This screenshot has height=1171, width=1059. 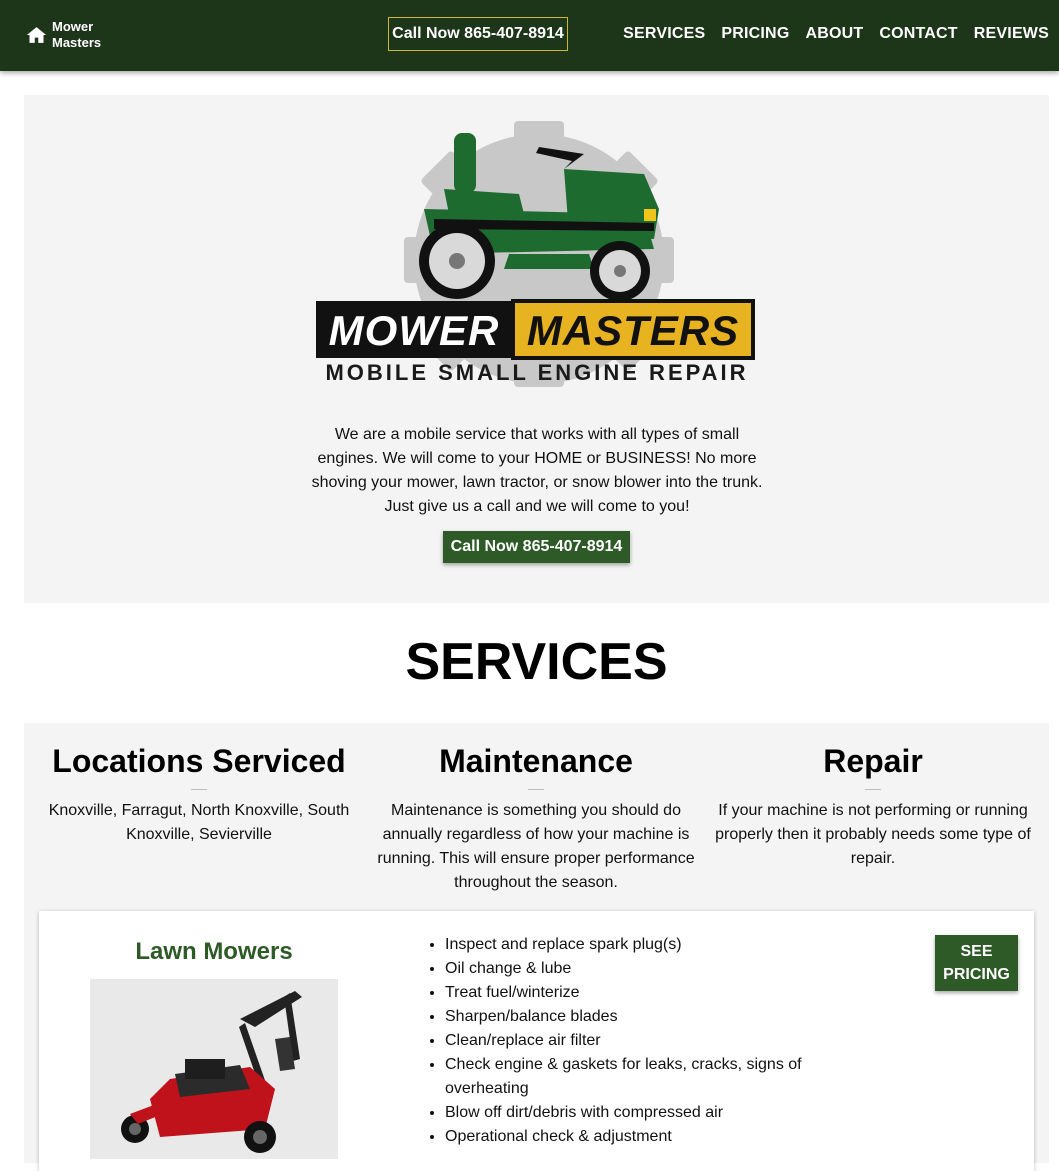 What do you see at coordinates (664, 34) in the screenshot?
I see `nav-link-services: SERVICES` at bounding box center [664, 34].